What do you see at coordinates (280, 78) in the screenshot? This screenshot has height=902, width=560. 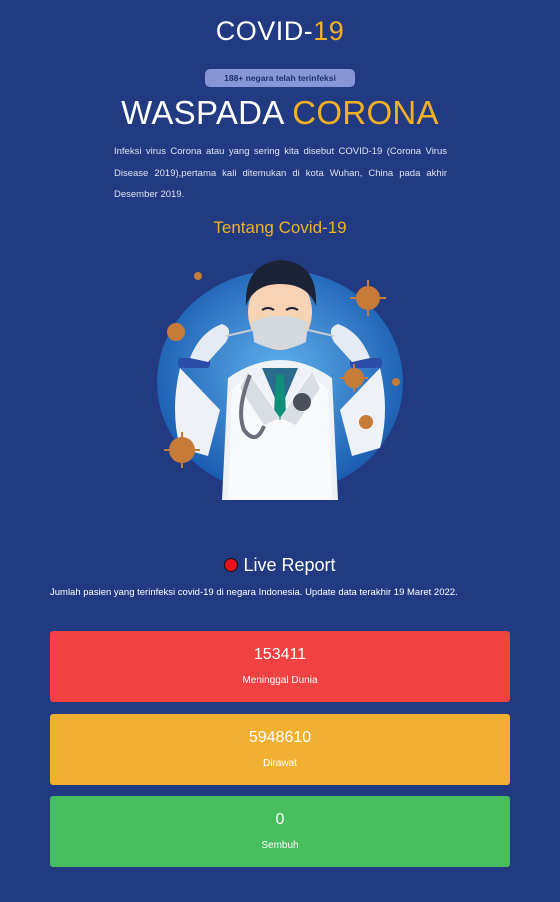 I see `infected-countries-badge: 188+ negara telah terinfeksi` at bounding box center [280, 78].